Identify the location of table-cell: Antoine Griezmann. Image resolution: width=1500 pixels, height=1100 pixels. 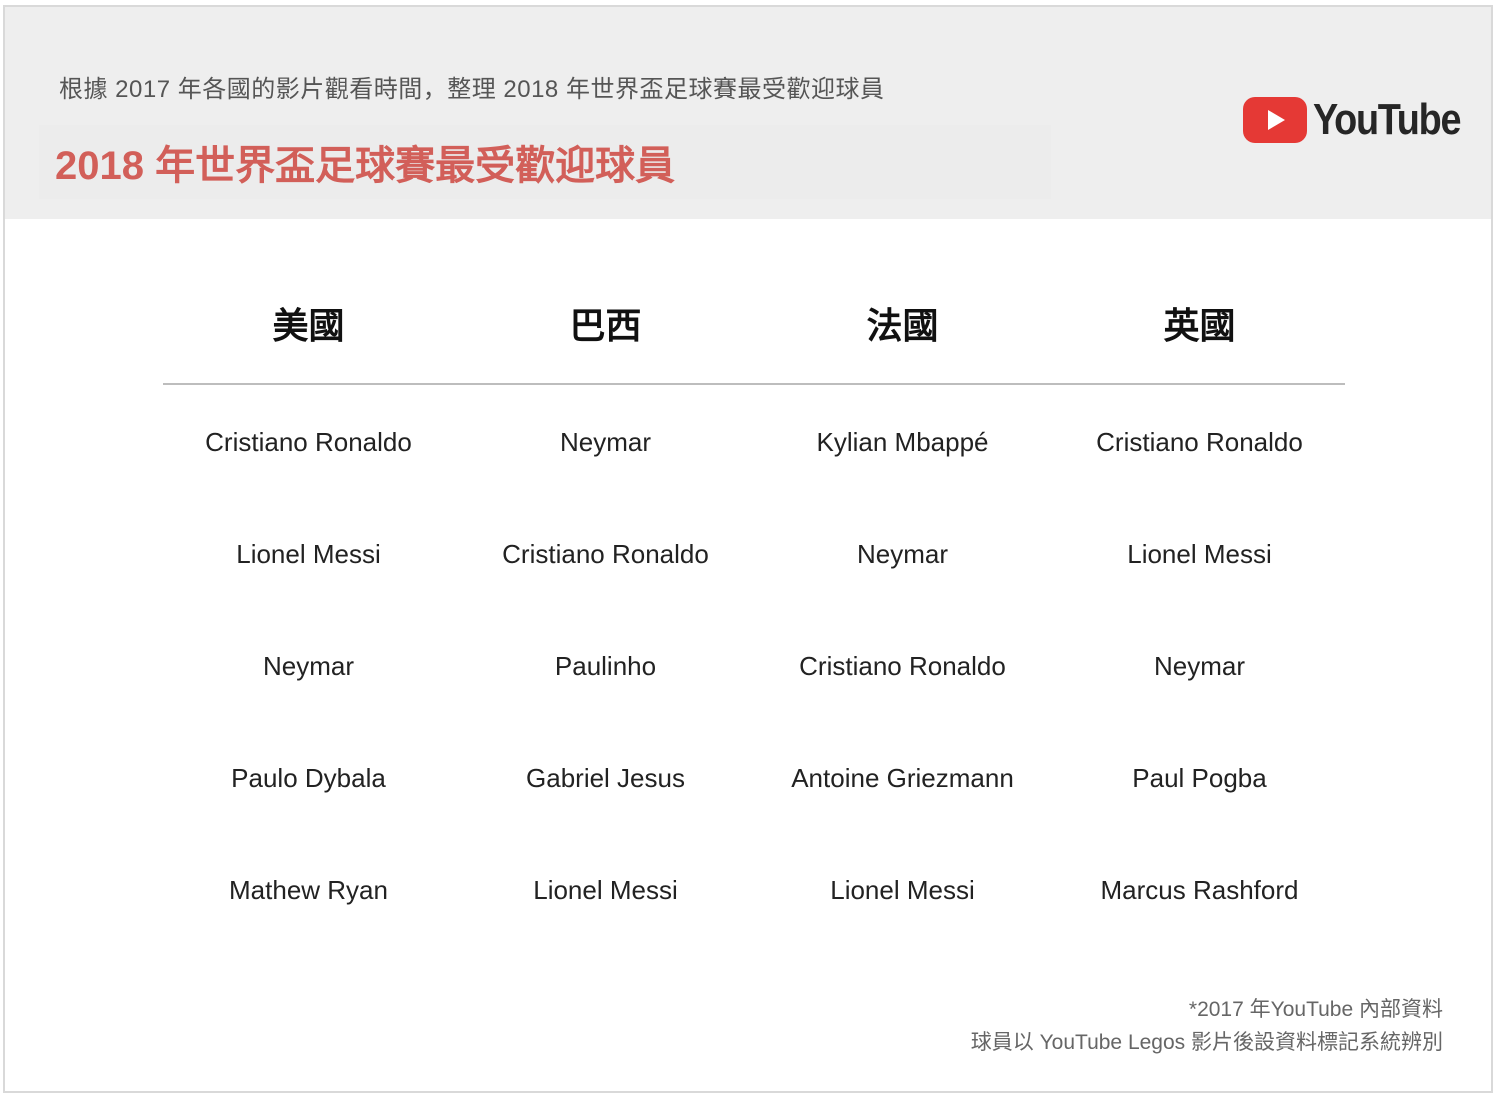
(902, 778).